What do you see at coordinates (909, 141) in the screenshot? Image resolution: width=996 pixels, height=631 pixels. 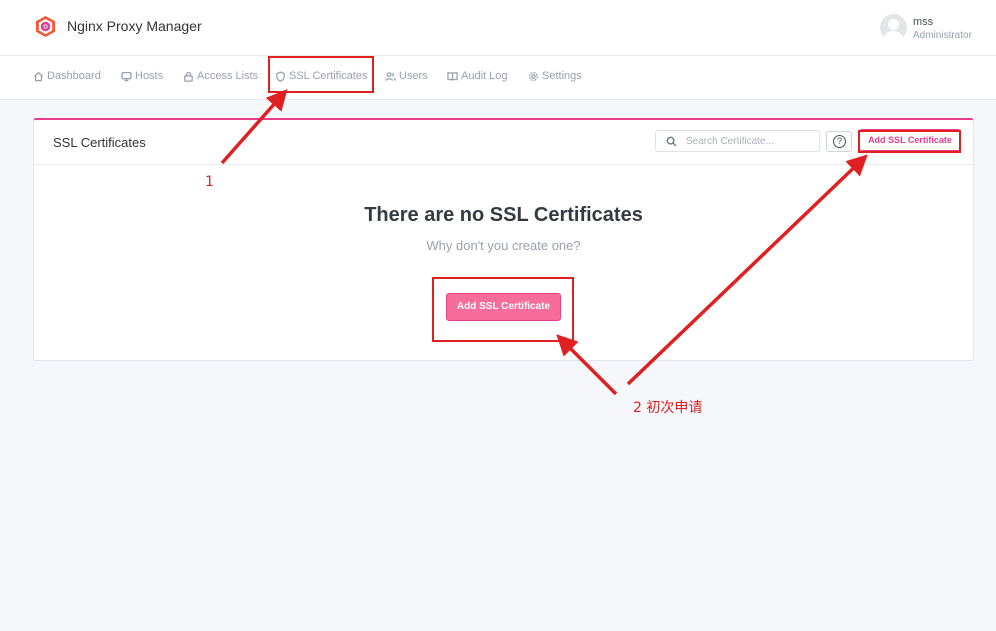 I see `annotation-box-header-button` at bounding box center [909, 141].